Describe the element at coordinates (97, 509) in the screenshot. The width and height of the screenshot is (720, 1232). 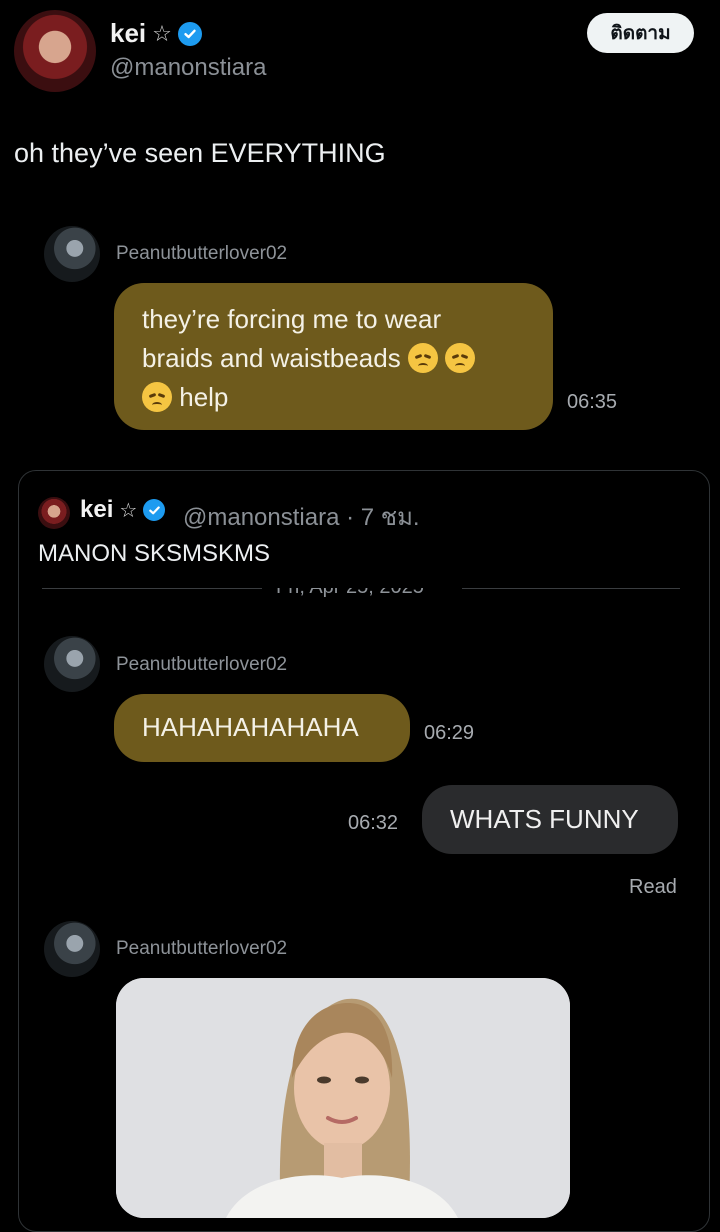
I see `quoted-author-name: kei` at that location.